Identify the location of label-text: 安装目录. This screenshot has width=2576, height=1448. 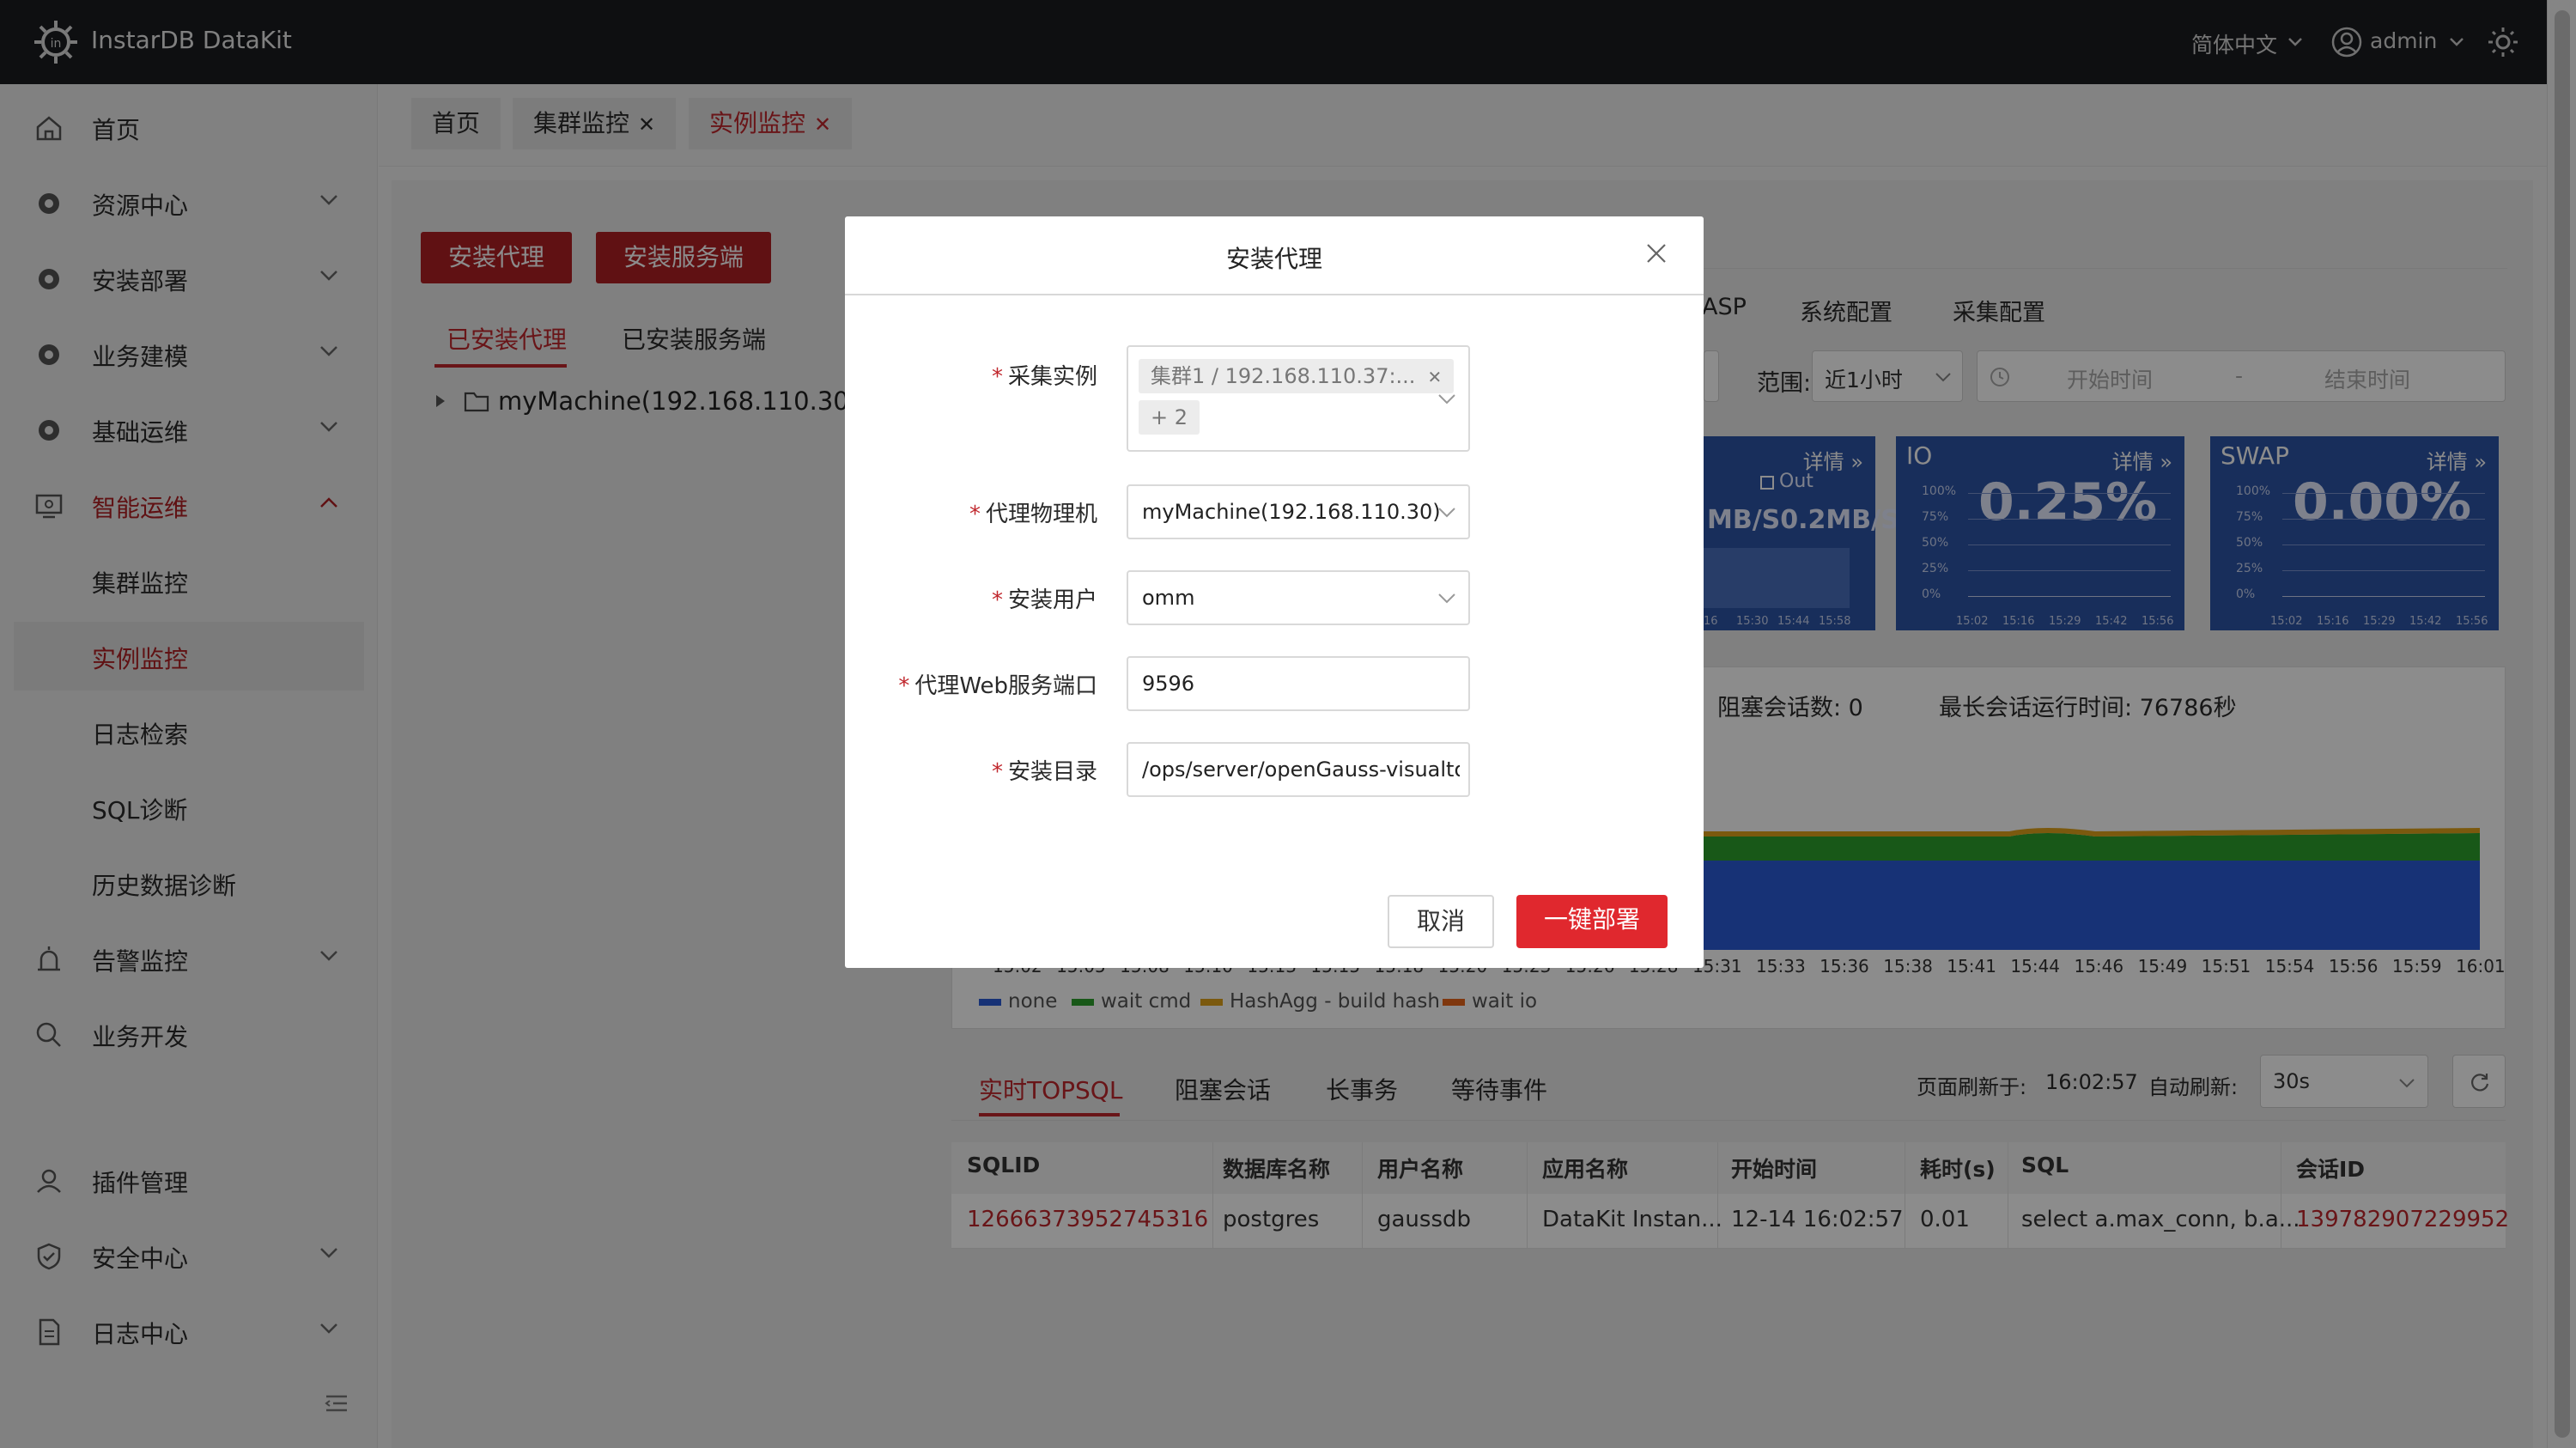
(1052, 772).